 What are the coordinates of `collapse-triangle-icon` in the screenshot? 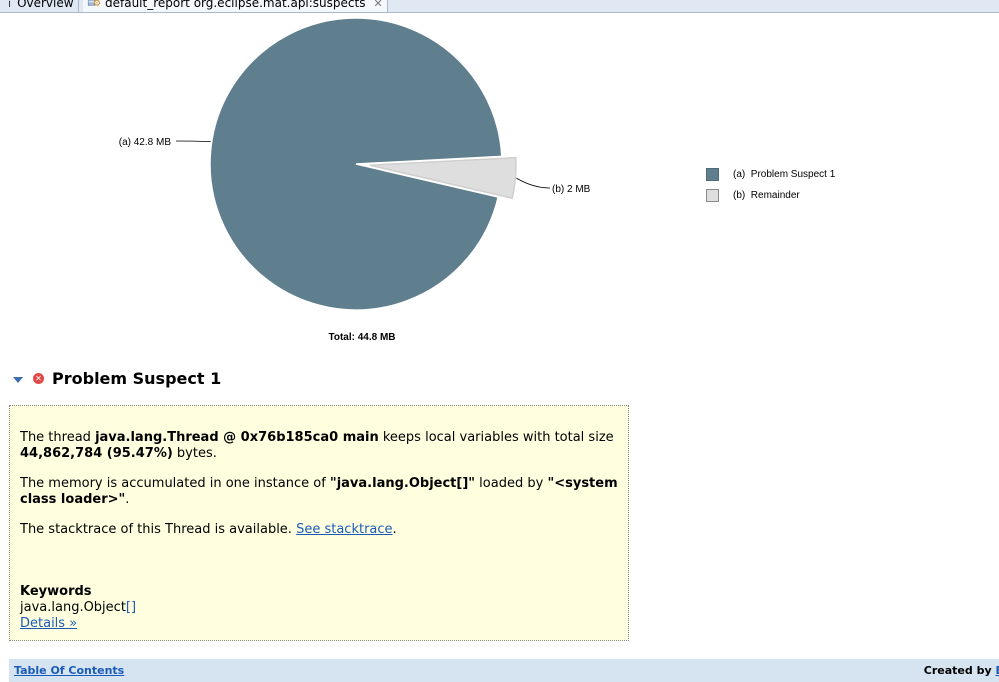 It's located at (18, 379).